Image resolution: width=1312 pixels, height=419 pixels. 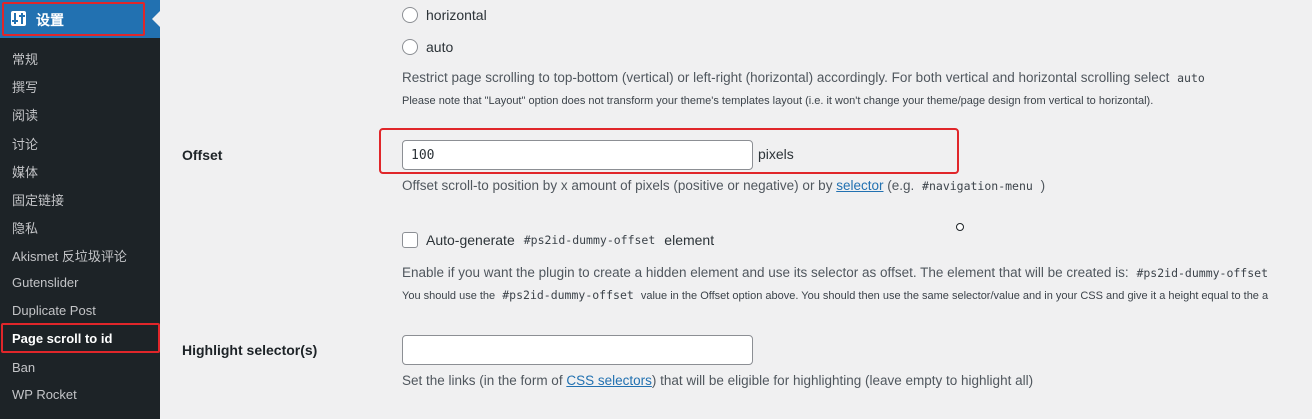 What do you see at coordinates (901, 185) in the screenshot?
I see `offset-desc-mid: (e.g.` at bounding box center [901, 185].